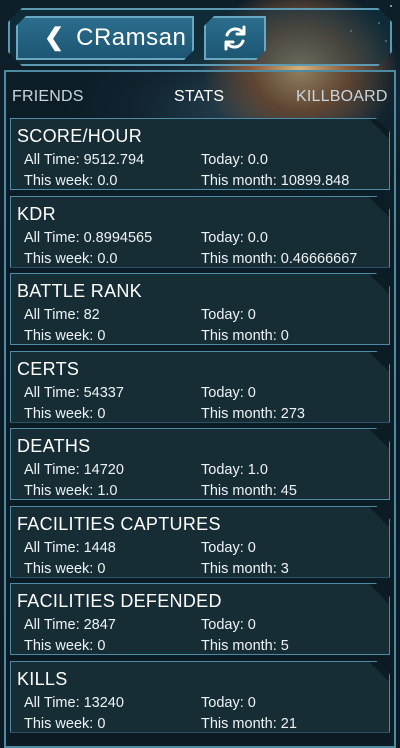  What do you see at coordinates (71, 491) in the screenshot?
I see `stat-week: This week: 1.0` at bounding box center [71, 491].